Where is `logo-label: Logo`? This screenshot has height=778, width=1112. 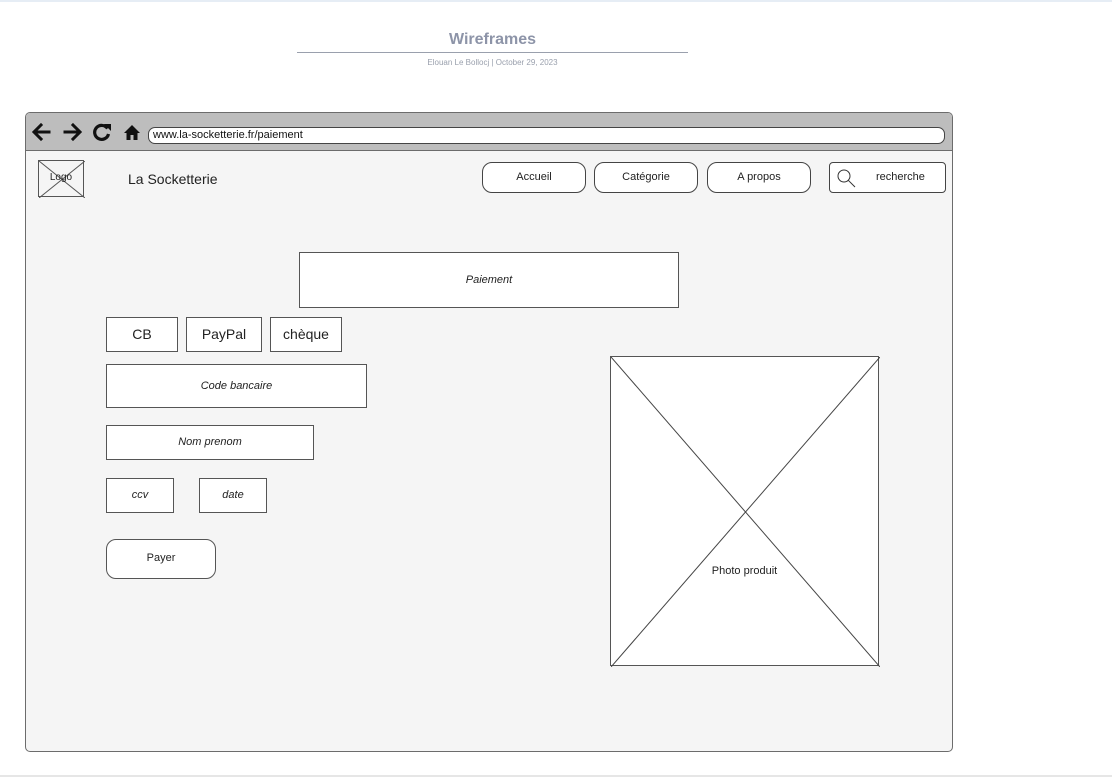 logo-label: Logo is located at coordinates (61, 177).